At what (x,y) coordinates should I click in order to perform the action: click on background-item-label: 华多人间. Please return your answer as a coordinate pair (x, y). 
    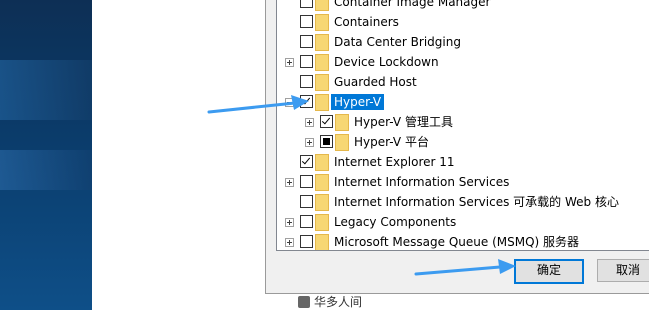
    Looking at the image, I should click on (338, 302).